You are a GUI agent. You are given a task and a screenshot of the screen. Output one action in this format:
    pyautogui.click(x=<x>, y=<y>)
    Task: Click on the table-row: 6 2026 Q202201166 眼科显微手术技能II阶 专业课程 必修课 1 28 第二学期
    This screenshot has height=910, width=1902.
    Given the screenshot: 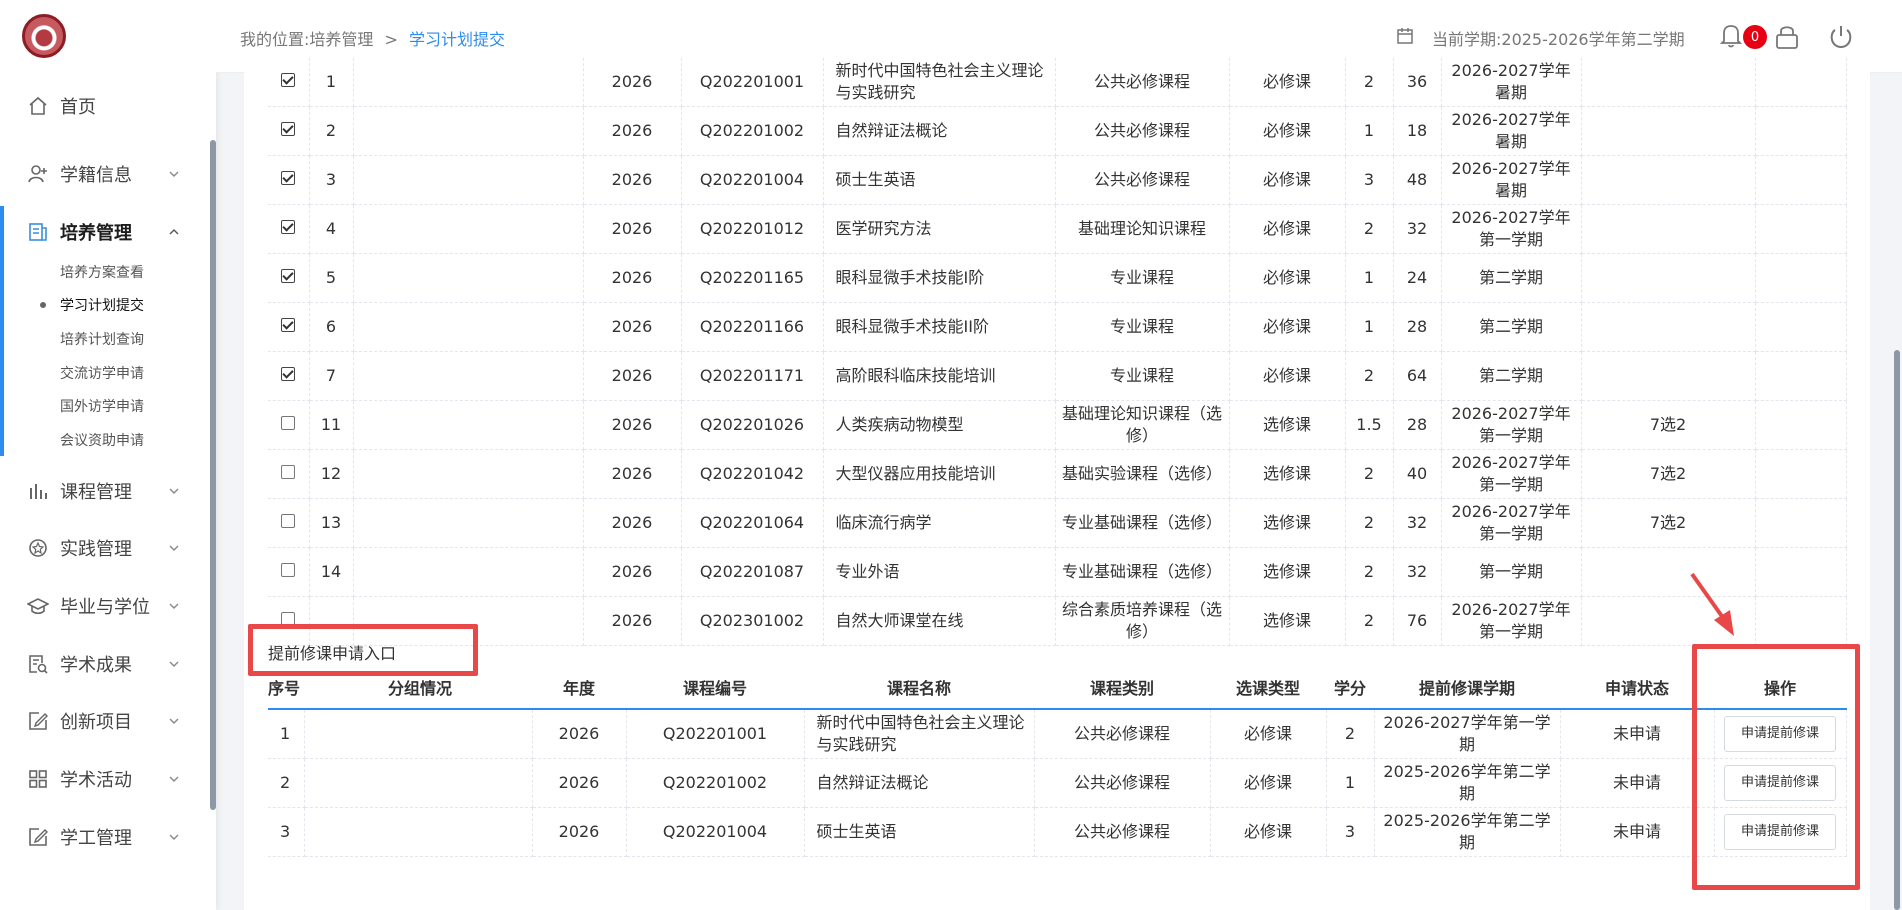 What is the action you would take?
    pyautogui.click(x=1057, y=327)
    